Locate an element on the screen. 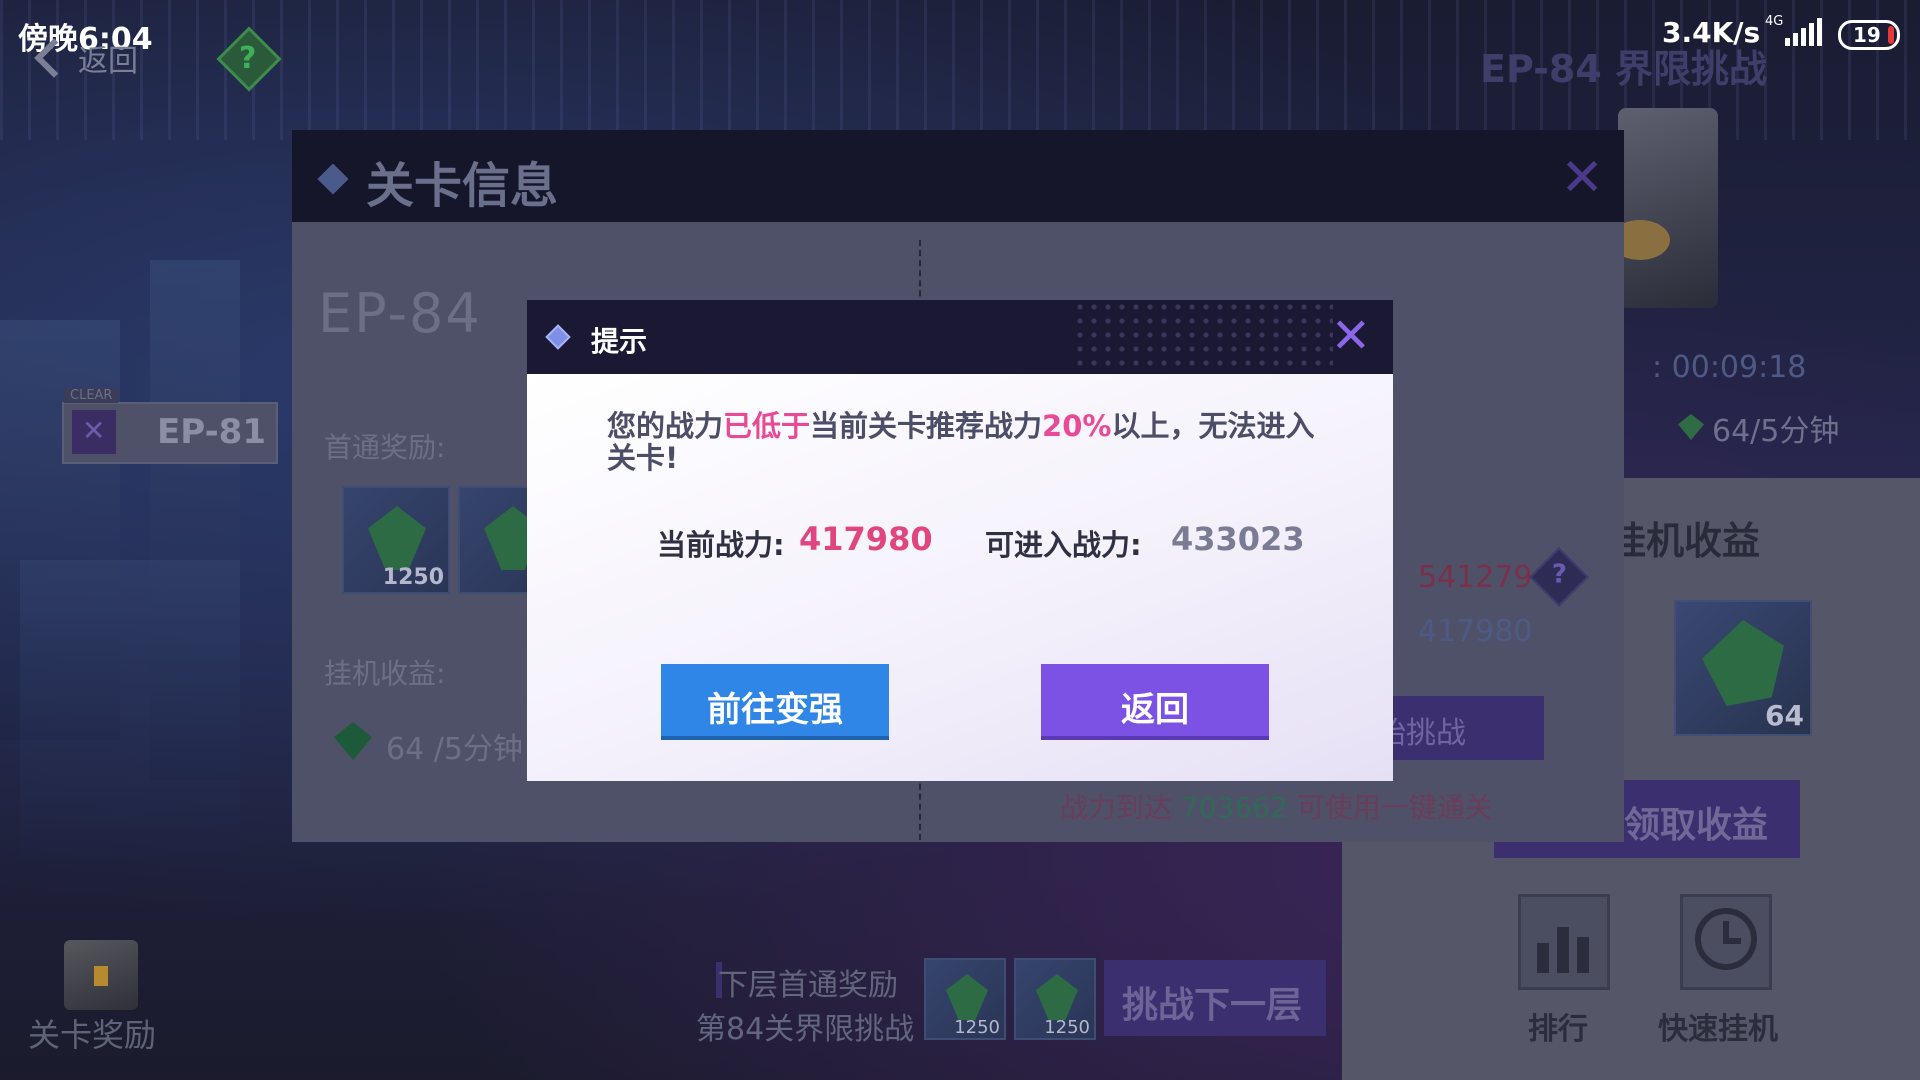 This screenshot has width=1920, height=1080. dialog-message: 您的战力已低于当前关卡推荐战力20%以上，无法进入关卡! is located at coordinates (967, 442).